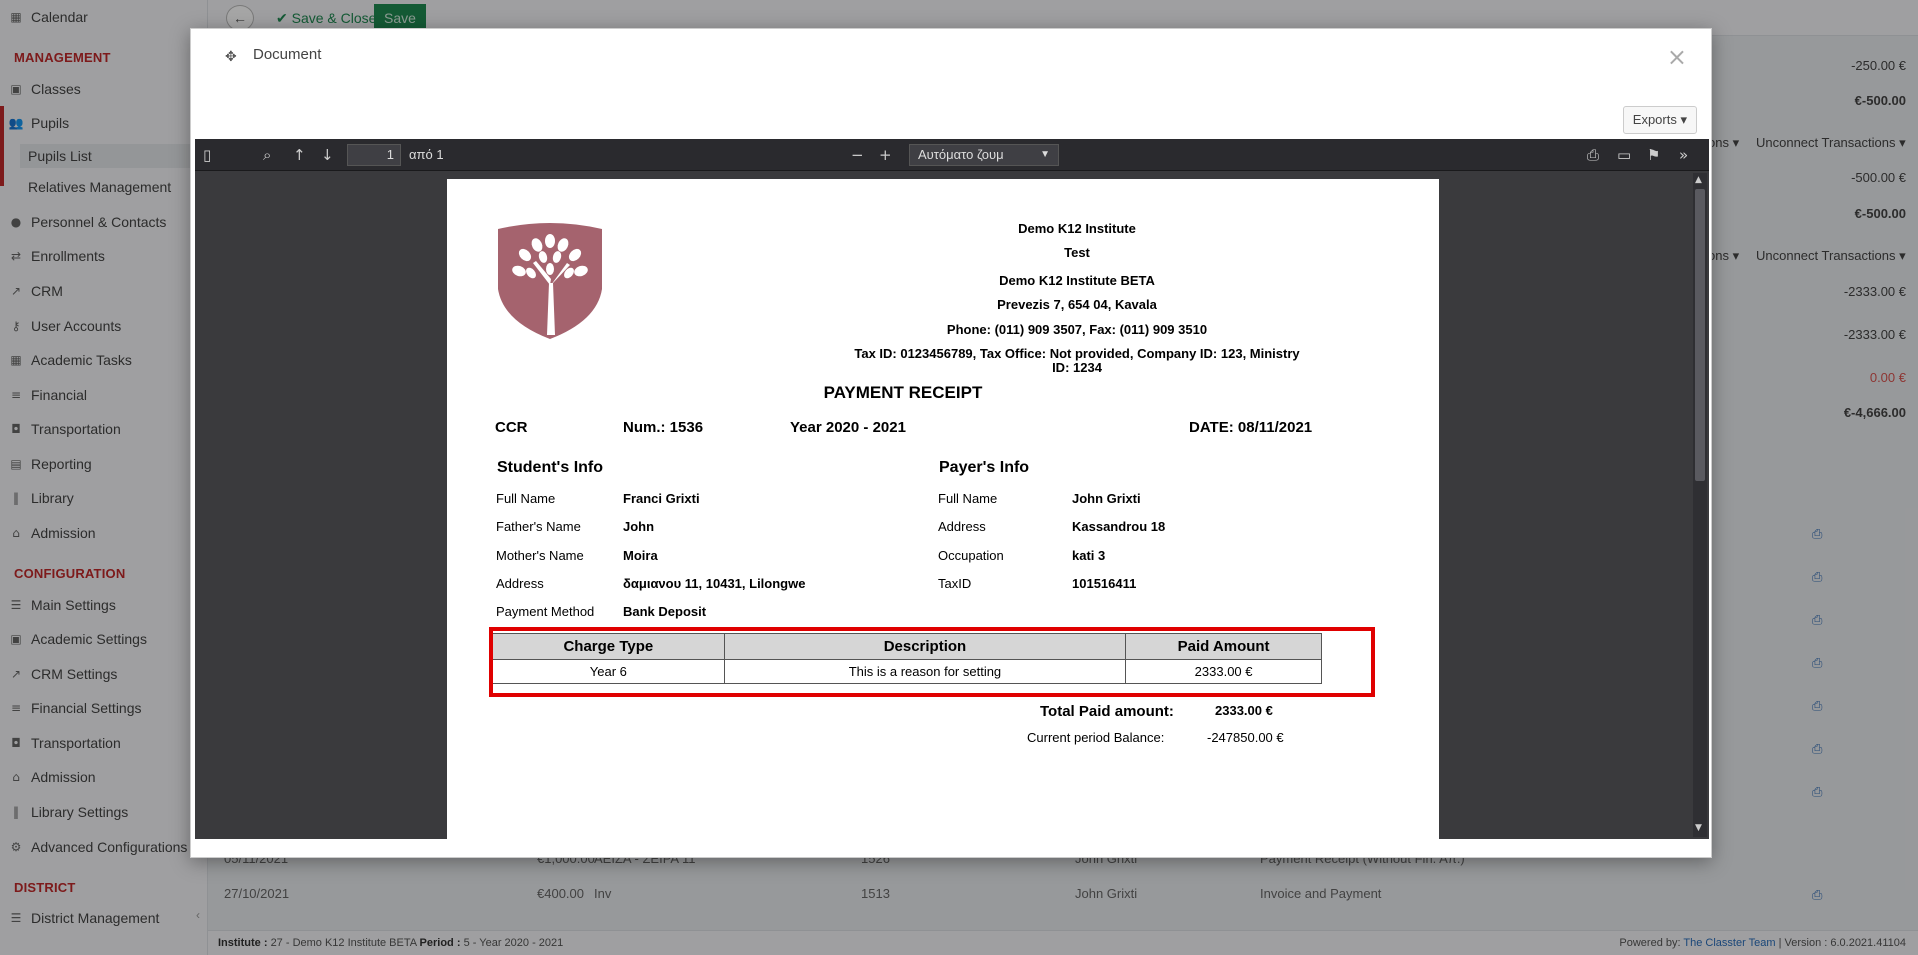 The height and width of the screenshot is (955, 1918). I want to click on zoom-in-icon: +, so click(885, 155).